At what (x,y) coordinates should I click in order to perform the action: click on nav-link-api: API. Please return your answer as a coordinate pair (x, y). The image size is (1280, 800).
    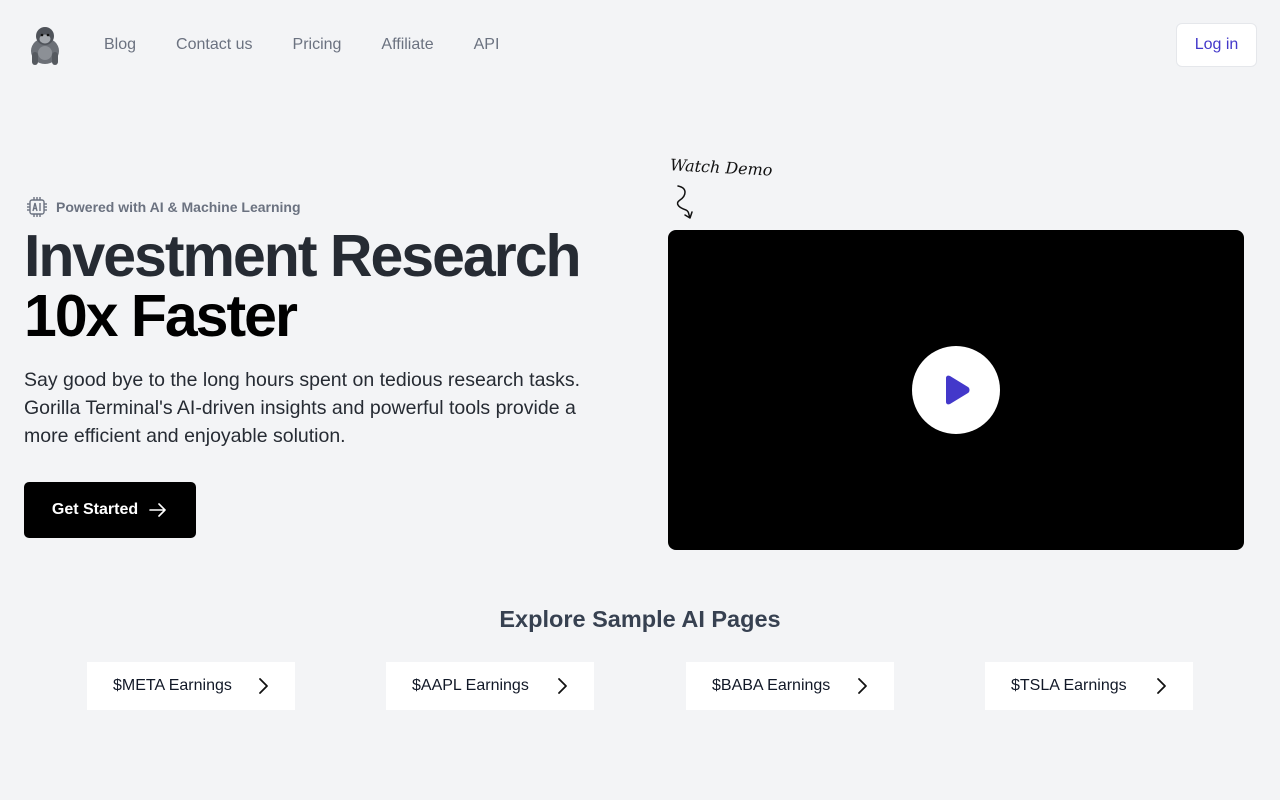
    Looking at the image, I should click on (487, 45).